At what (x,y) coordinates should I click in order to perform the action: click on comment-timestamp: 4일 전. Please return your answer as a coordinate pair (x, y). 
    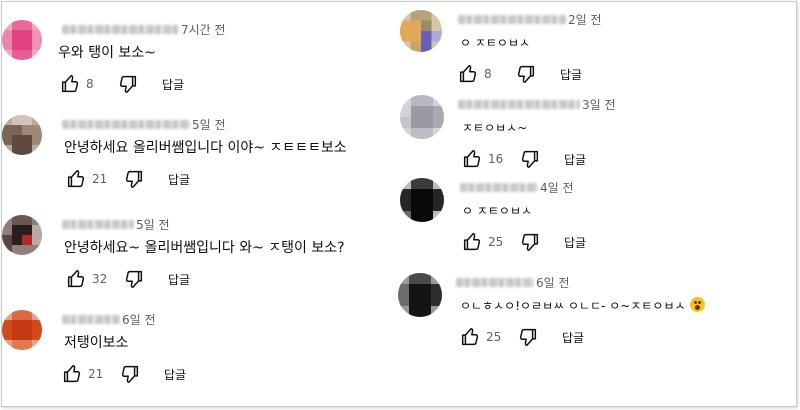
    Looking at the image, I should click on (557, 187).